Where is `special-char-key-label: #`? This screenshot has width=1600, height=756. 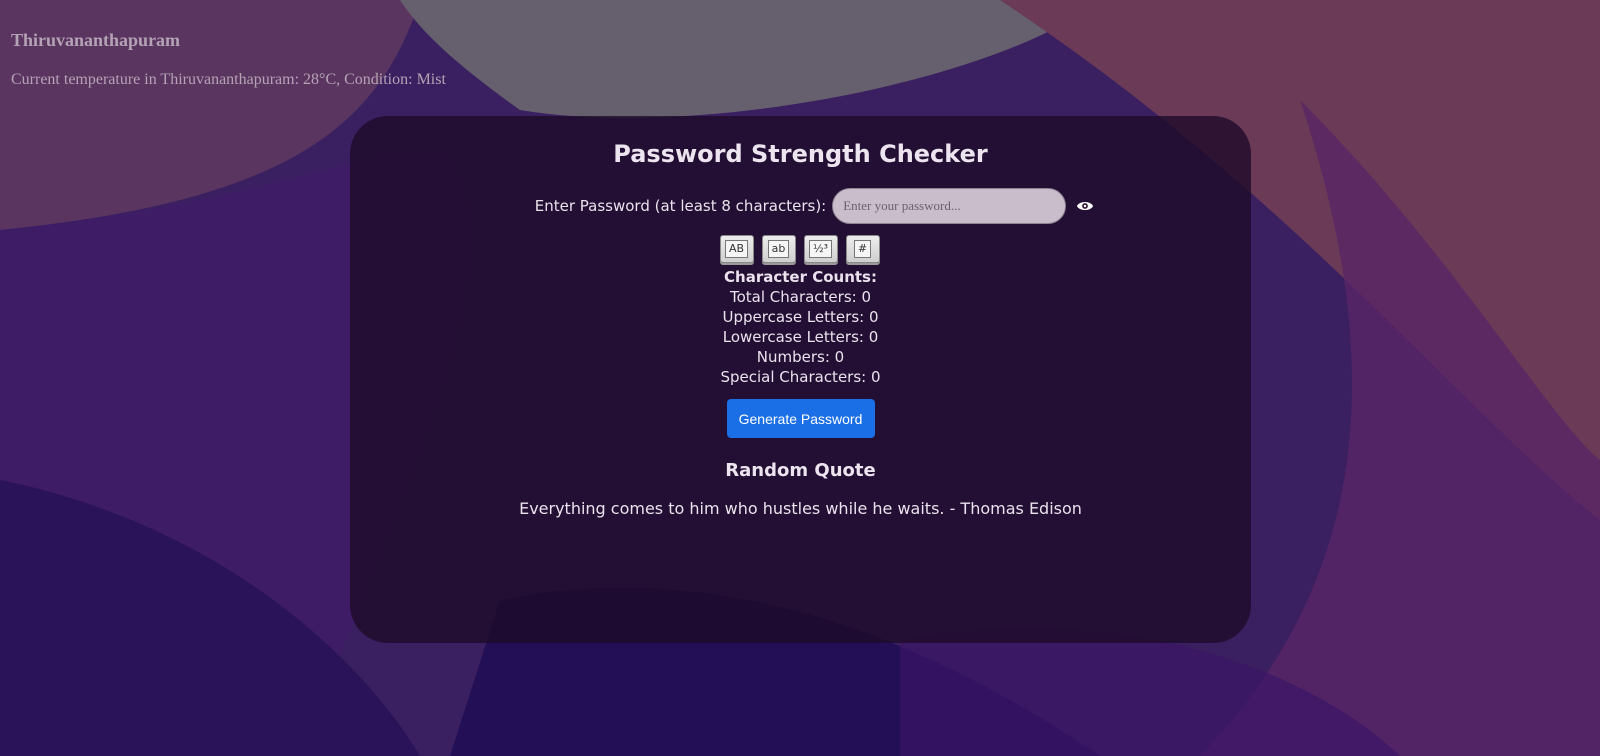
special-char-key-label: # is located at coordinates (862, 249).